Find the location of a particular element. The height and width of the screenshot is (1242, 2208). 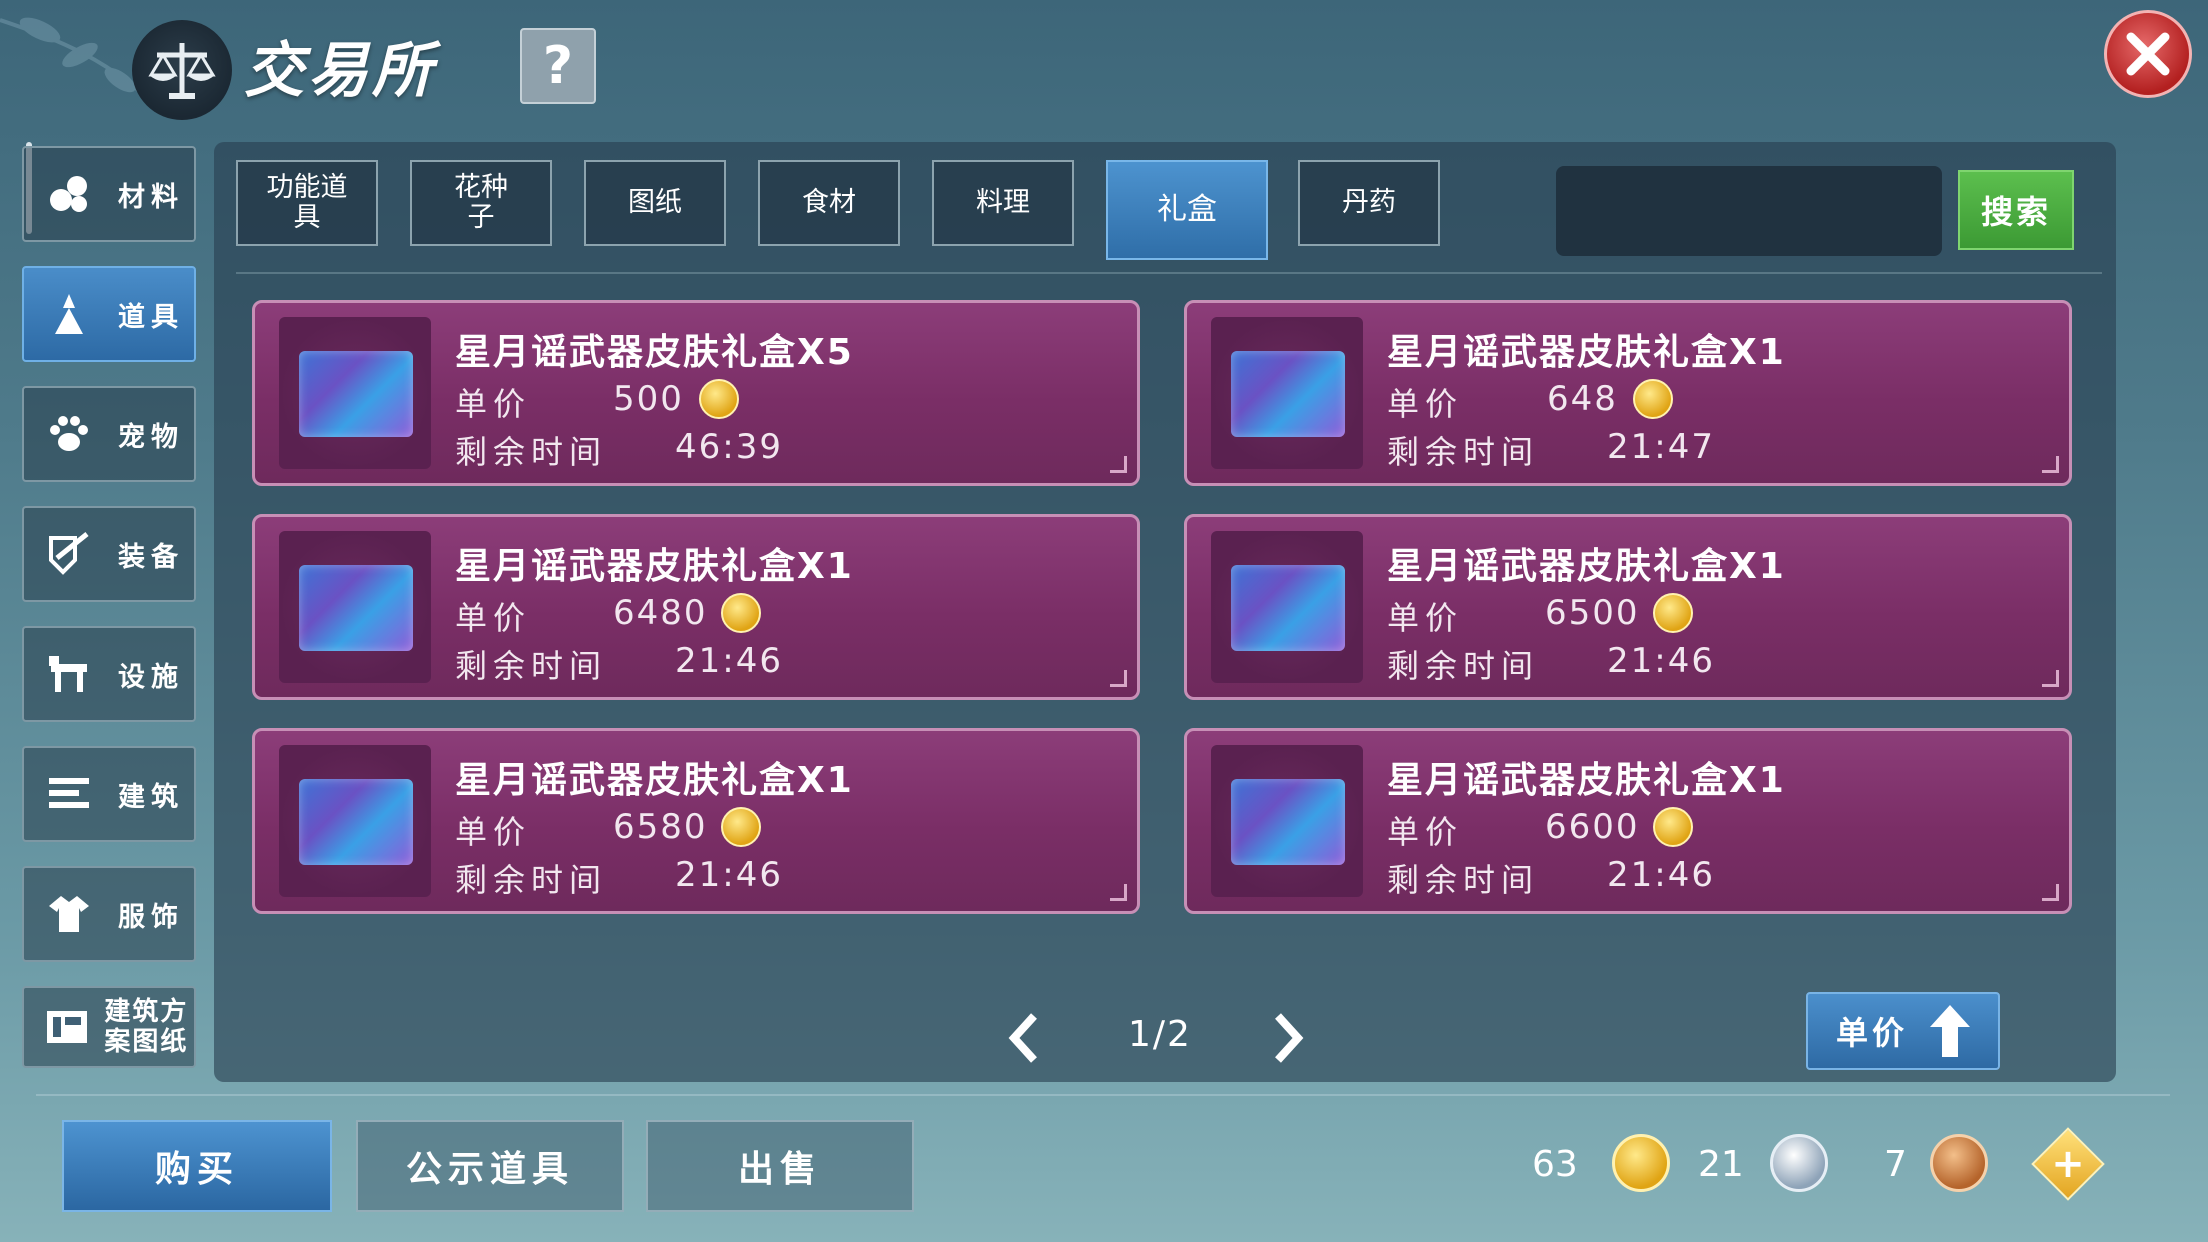

next-page-button is located at coordinates (1288, 1045).